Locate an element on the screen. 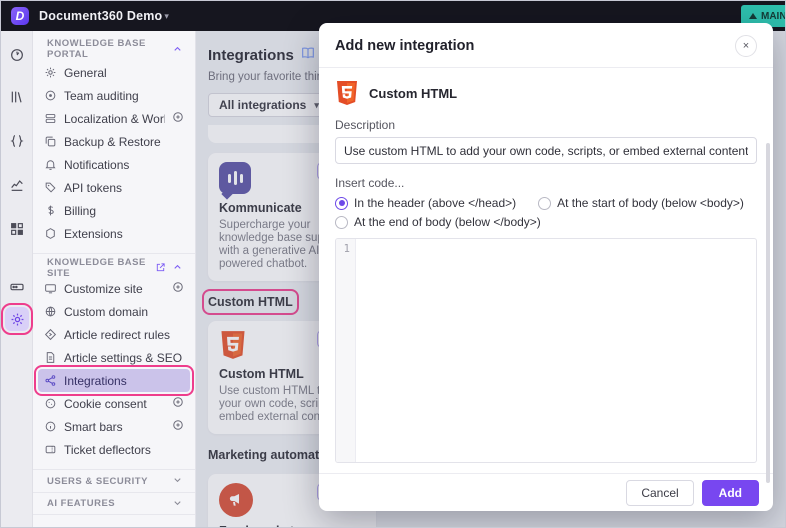  sidebar-item-article-settings-seo: Article settings & SEO is located at coordinates (114, 357).